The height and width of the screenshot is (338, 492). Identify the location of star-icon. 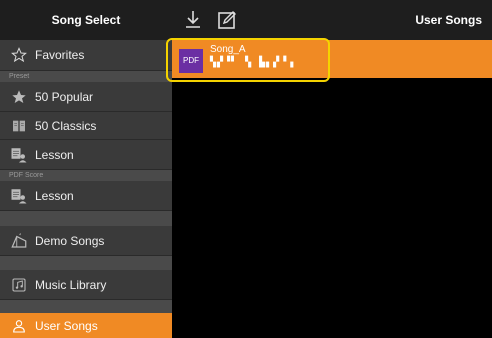
(19, 97).